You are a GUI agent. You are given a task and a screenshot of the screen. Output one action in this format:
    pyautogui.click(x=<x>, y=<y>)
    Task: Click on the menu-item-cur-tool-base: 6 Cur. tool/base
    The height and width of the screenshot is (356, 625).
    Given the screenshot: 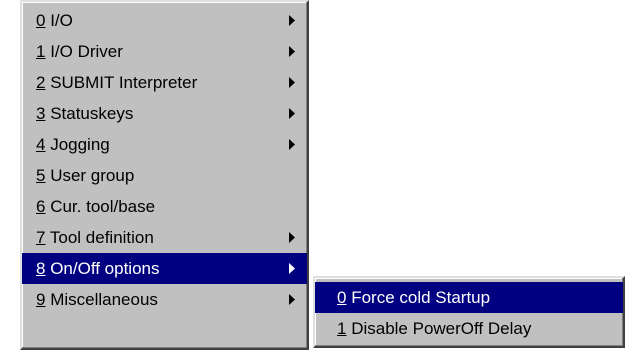 What is the action you would take?
    pyautogui.click(x=164, y=206)
    